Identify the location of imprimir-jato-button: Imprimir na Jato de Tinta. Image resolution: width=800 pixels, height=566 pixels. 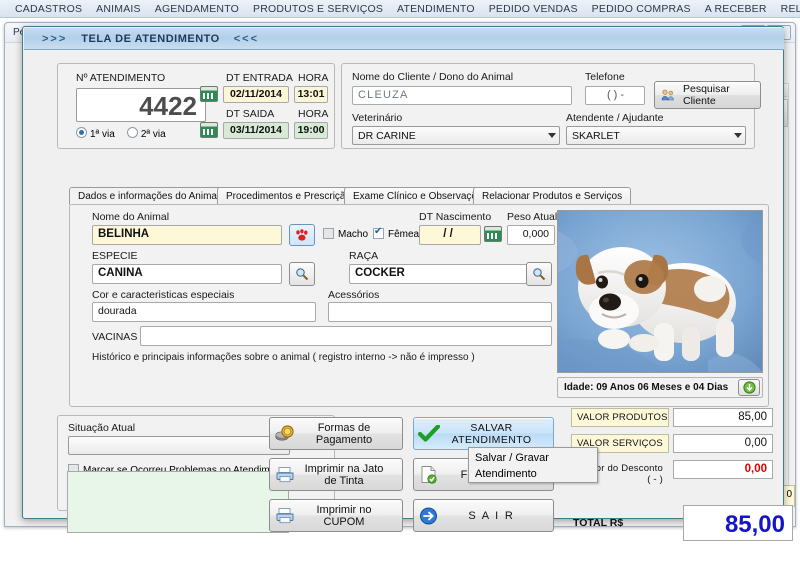
(336, 474).